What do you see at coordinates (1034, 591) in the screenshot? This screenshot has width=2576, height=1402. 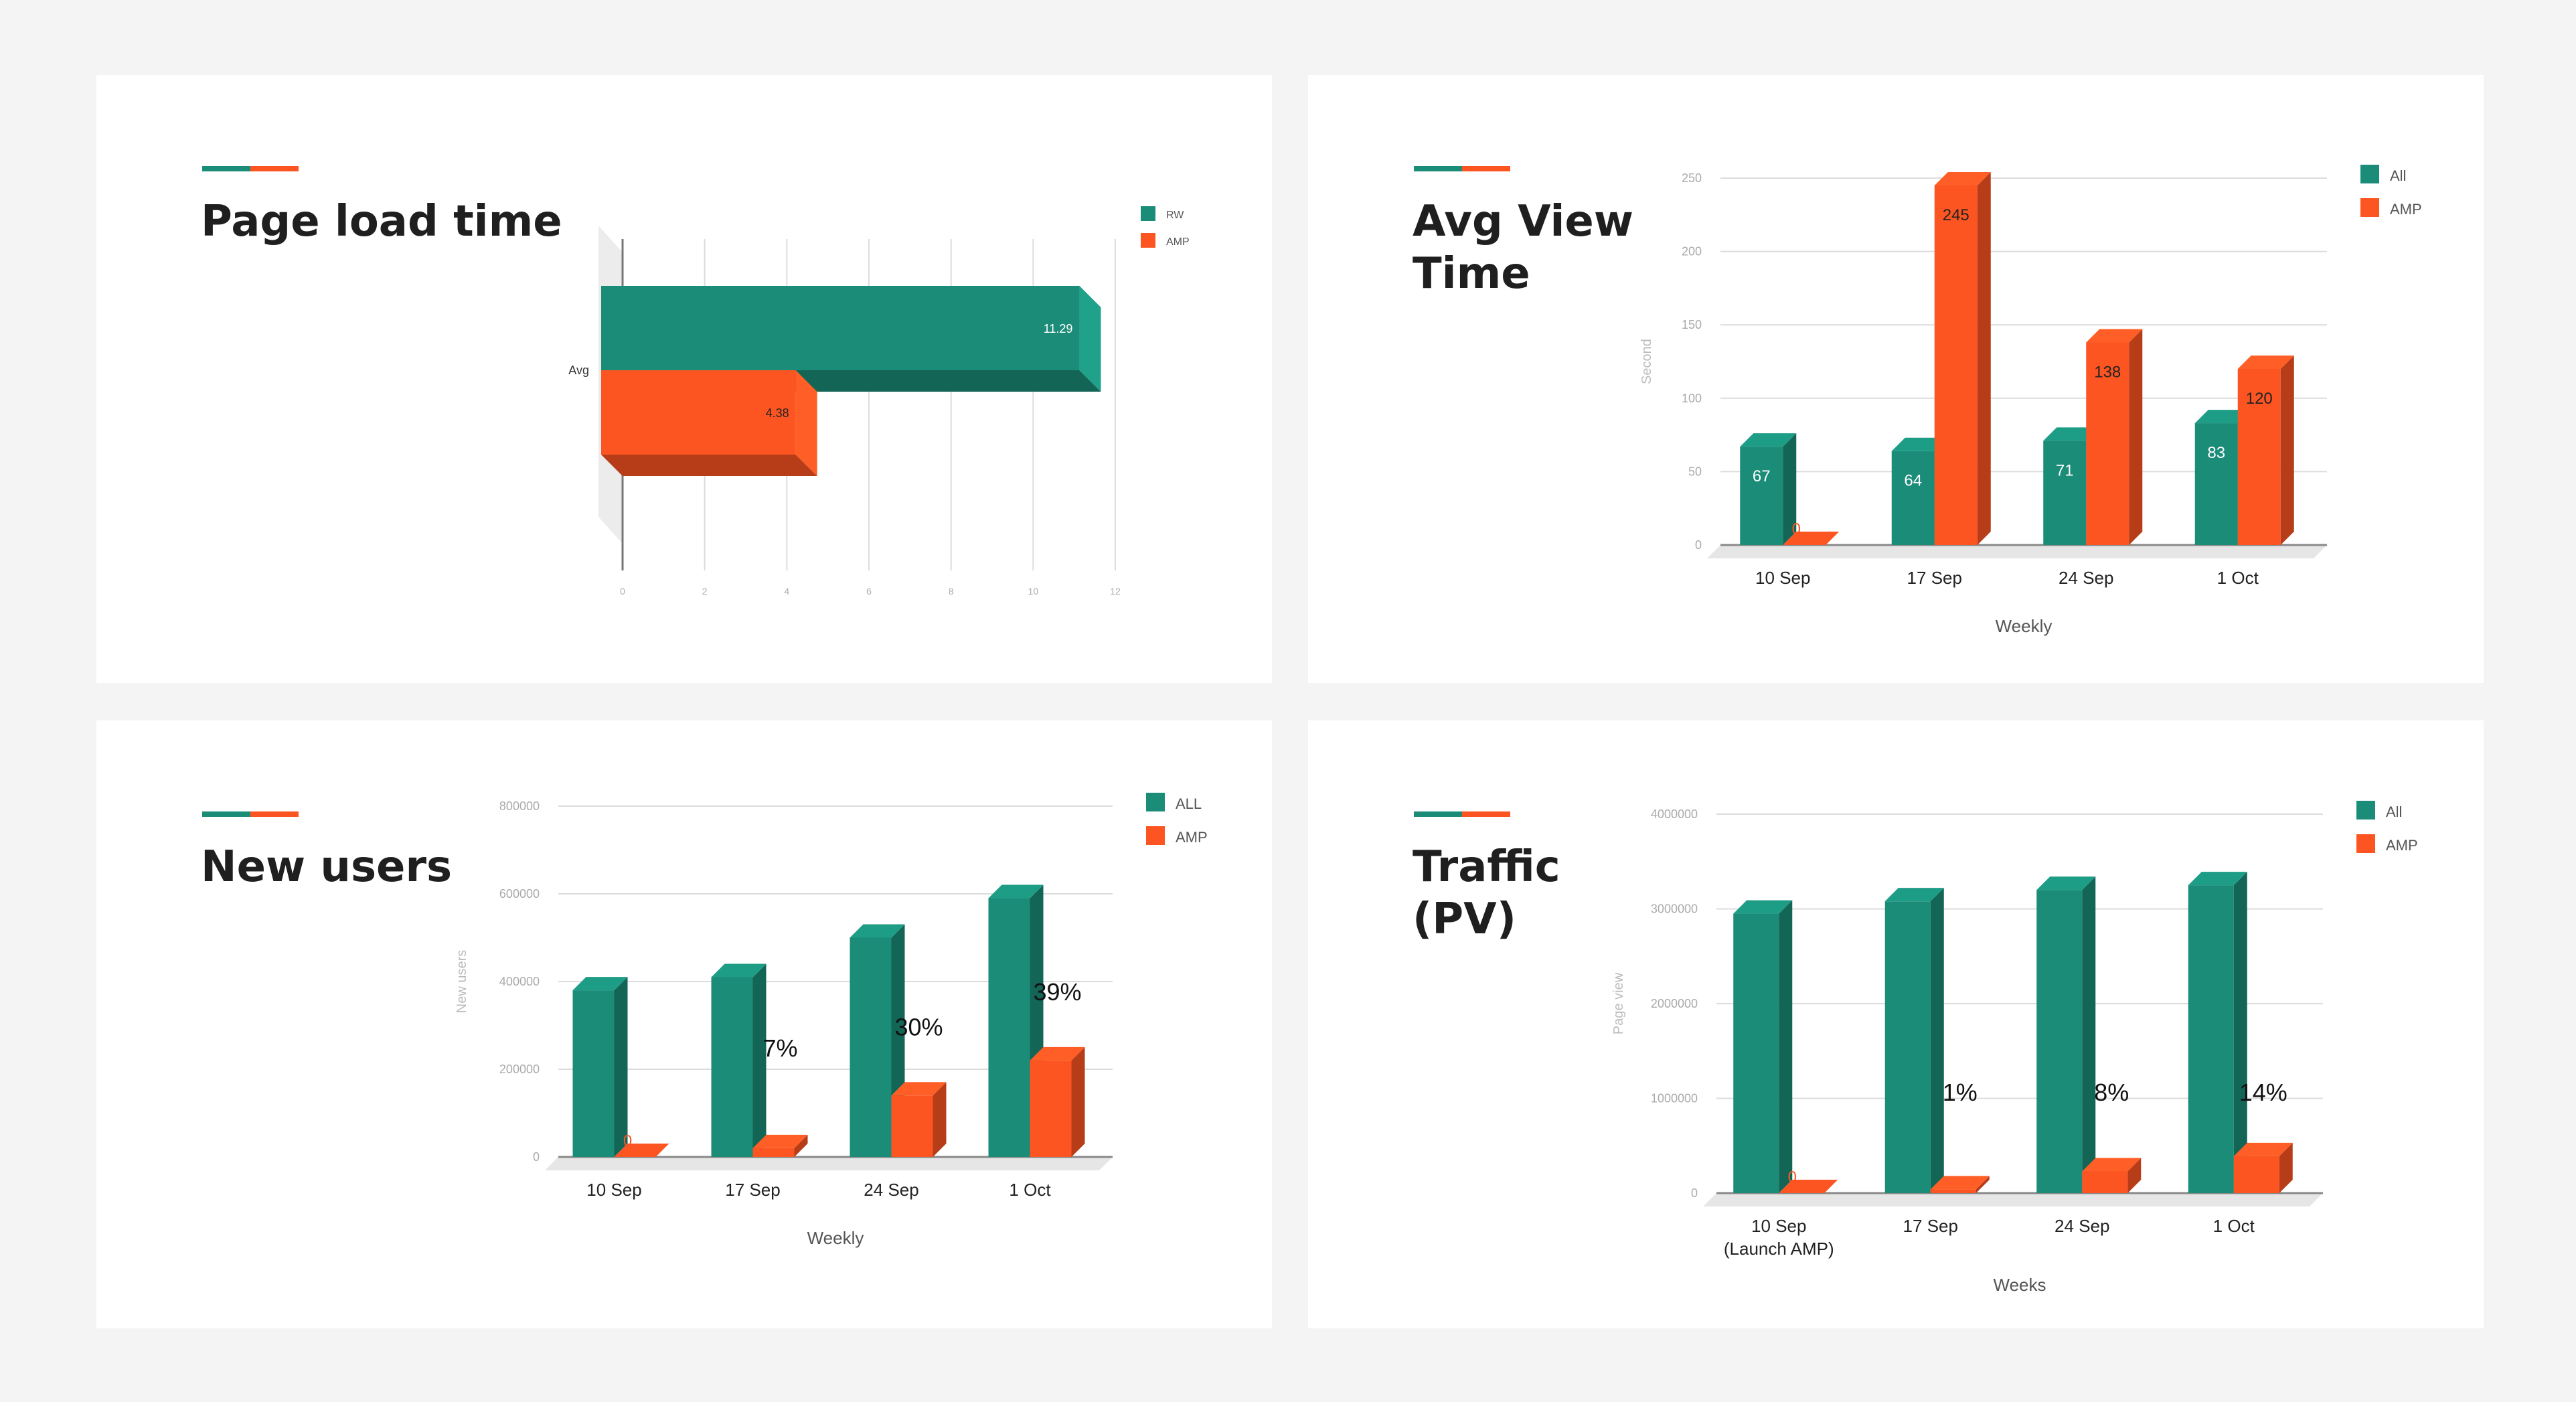 I see `x-tick-label: 10` at bounding box center [1034, 591].